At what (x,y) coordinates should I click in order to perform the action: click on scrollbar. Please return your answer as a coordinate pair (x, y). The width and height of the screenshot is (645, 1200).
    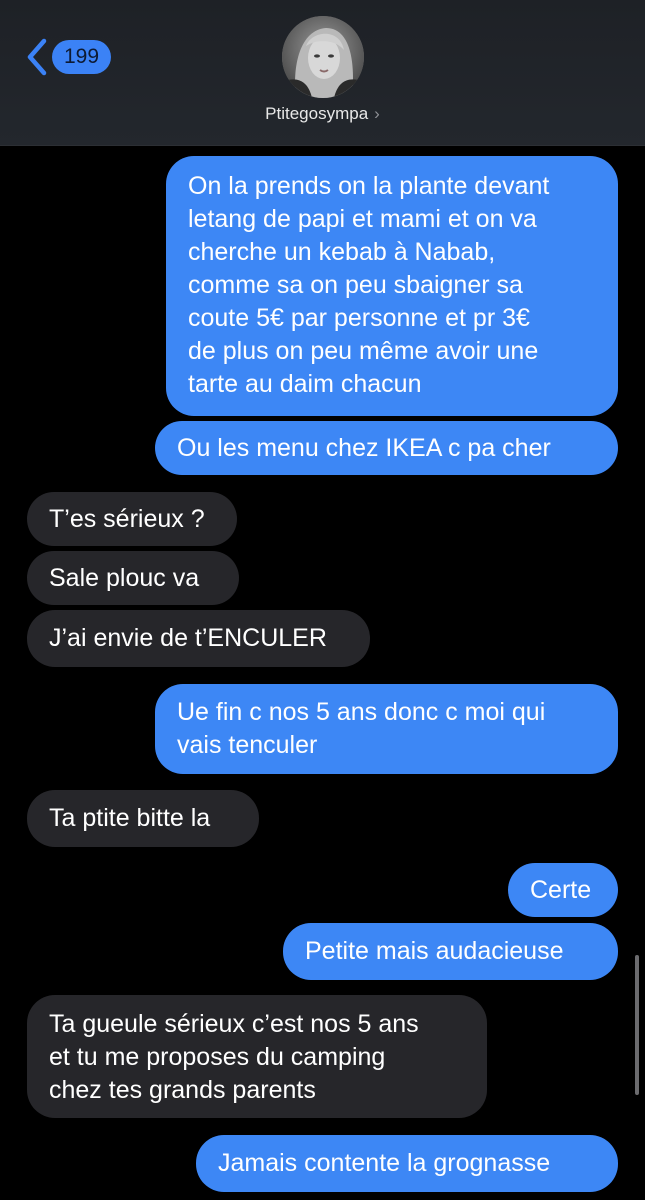
    Looking at the image, I should click on (637, 1025).